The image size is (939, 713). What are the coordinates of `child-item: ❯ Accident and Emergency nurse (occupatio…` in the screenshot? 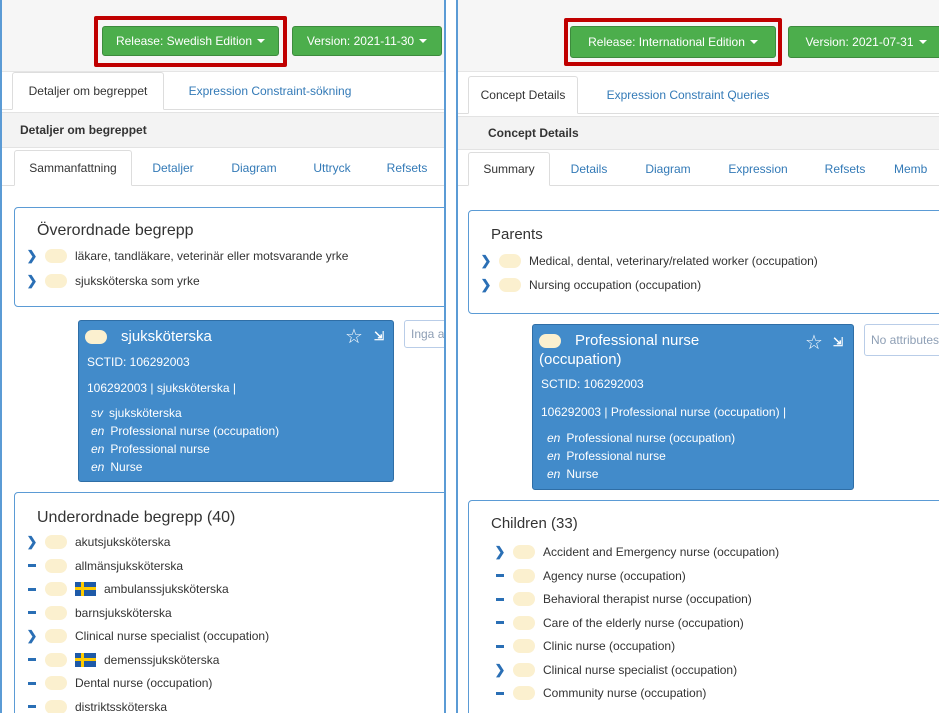 It's located at (637, 552).